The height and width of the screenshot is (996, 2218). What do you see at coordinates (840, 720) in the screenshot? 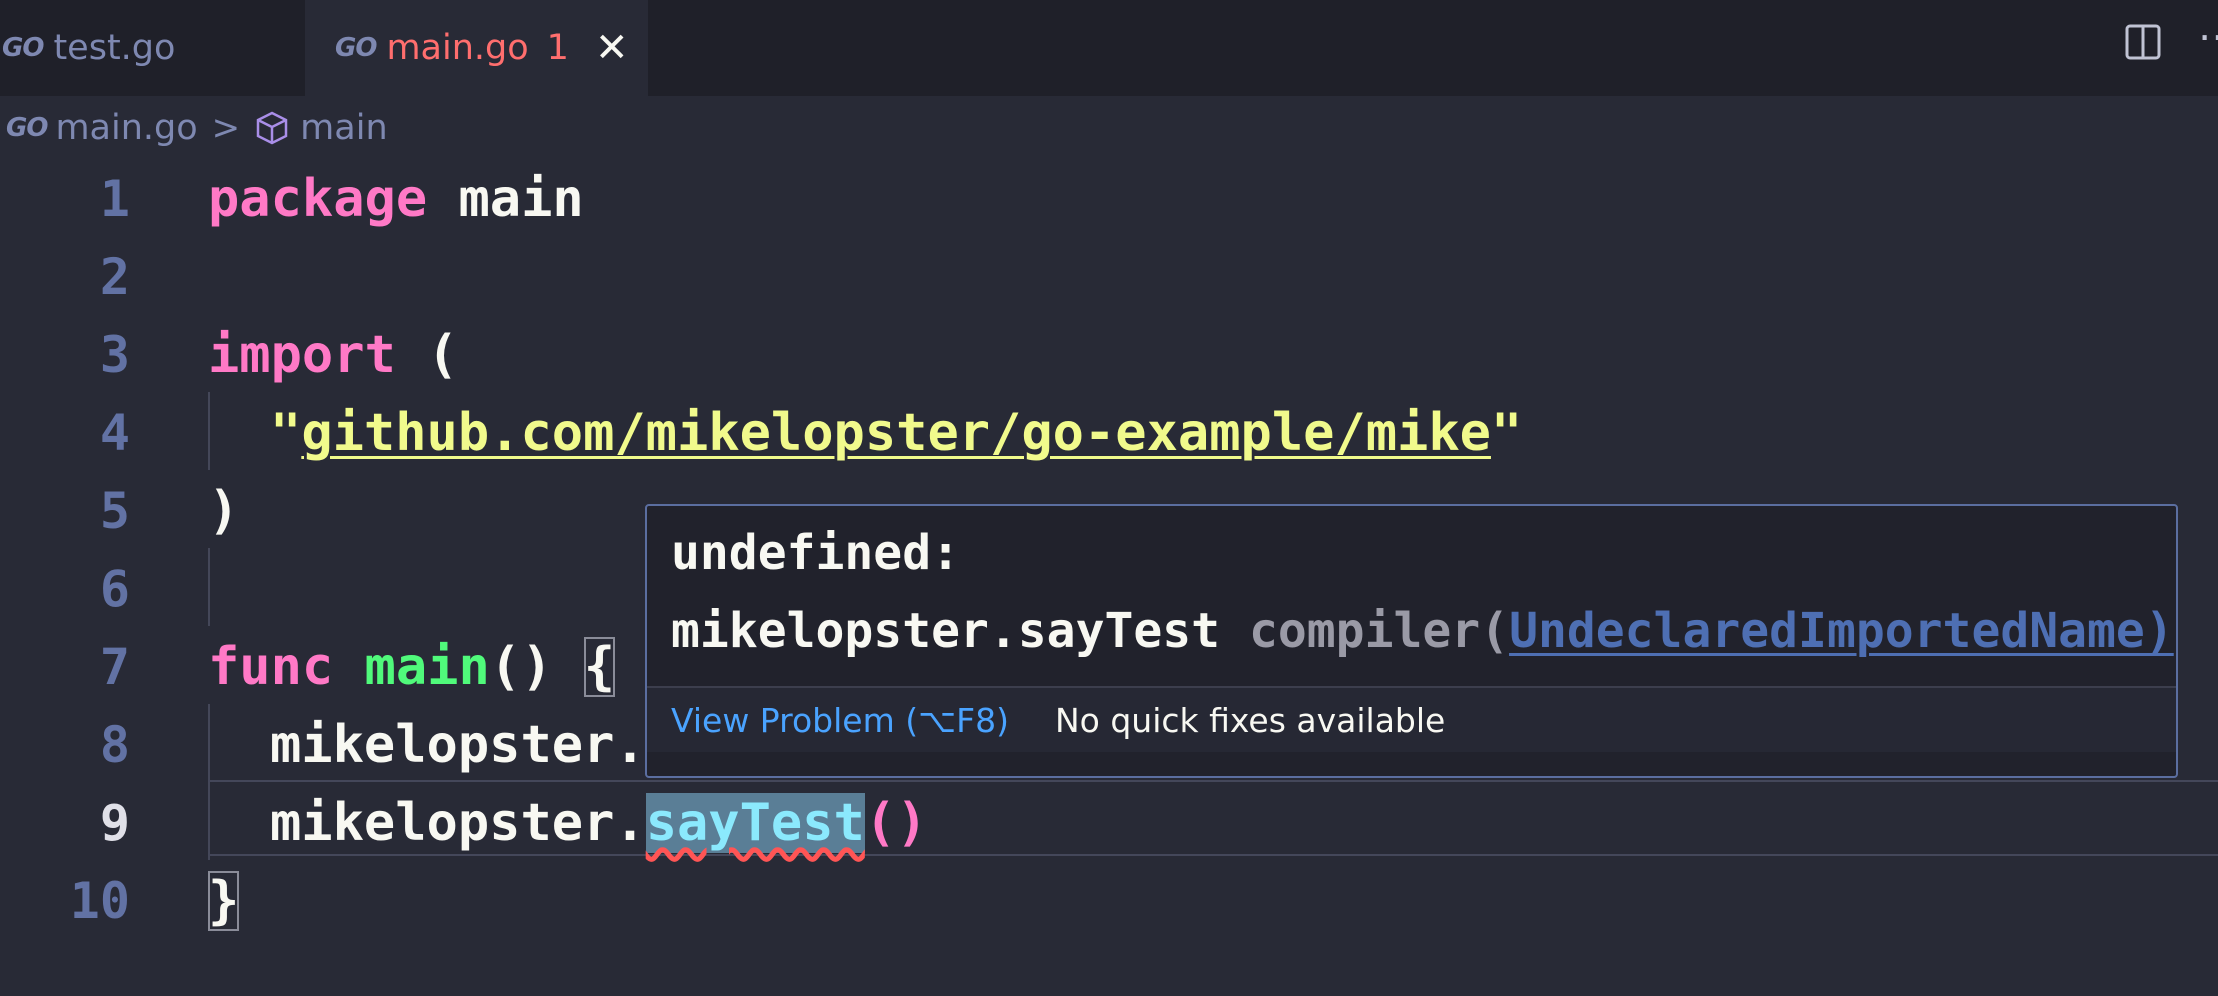
I see `view-problem-link: View Problem (⌥F8)` at bounding box center [840, 720].